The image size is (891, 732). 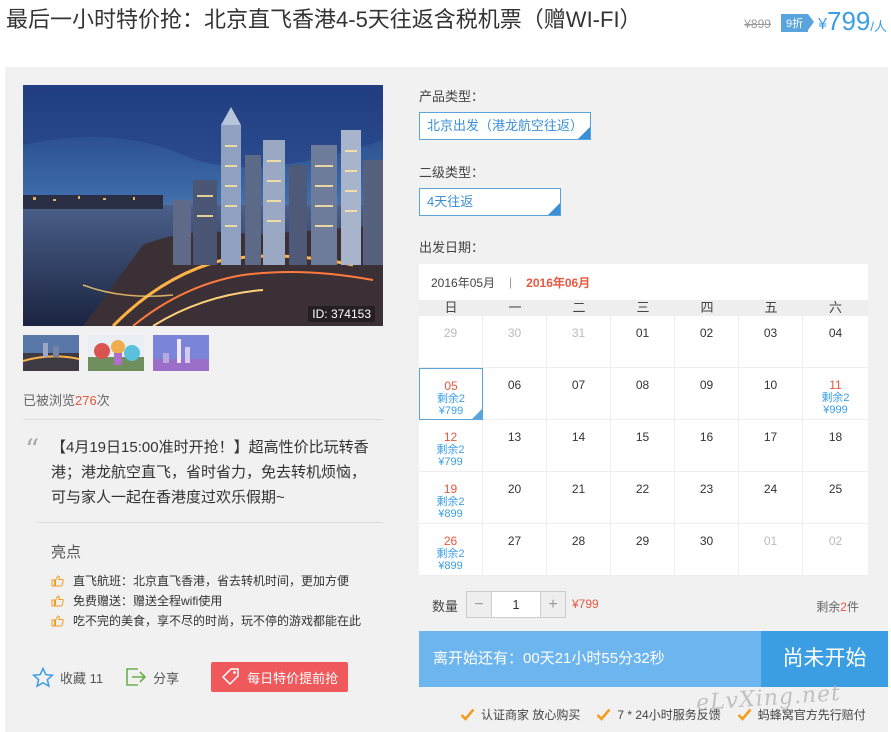 I want to click on quantity-plus-button: +, so click(x=553, y=604).